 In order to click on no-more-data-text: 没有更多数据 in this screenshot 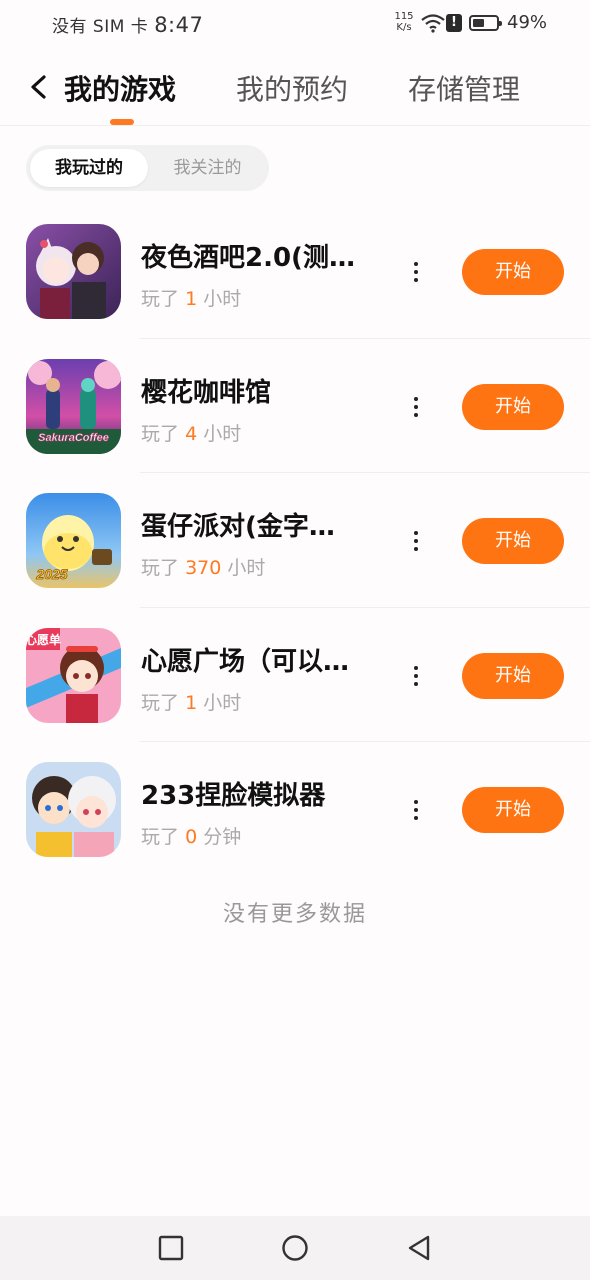, I will do `click(294, 914)`.